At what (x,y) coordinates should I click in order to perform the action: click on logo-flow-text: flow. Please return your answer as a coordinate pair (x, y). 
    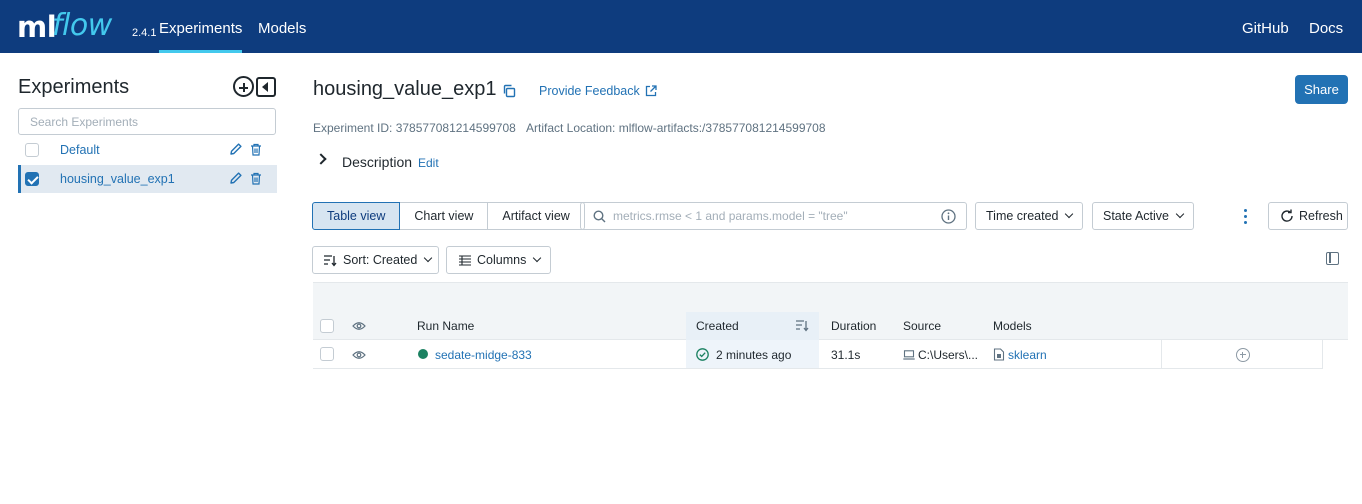
    Looking at the image, I should click on (82, 25).